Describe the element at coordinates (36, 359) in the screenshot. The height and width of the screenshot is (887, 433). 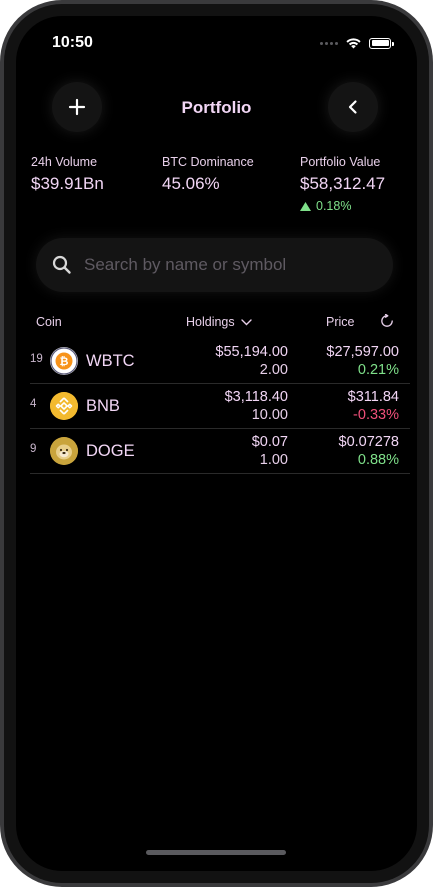
I see `coin-rank: 19` at that location.